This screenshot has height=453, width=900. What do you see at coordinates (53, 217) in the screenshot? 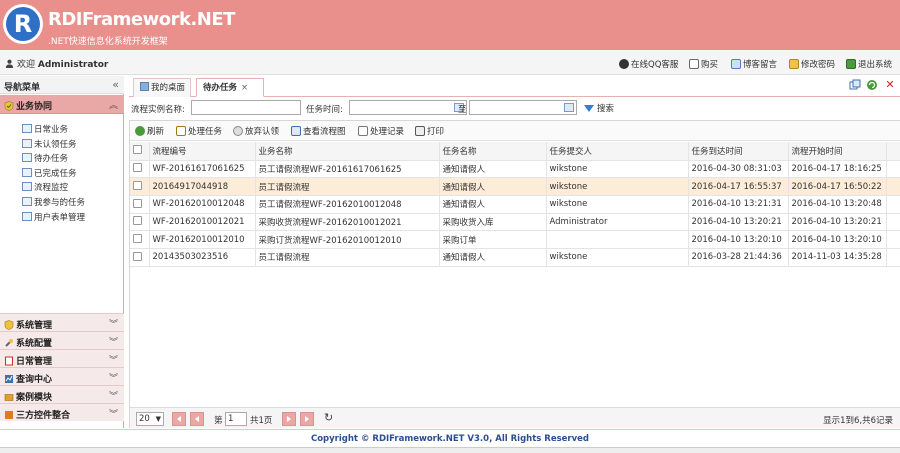
I see `nav-item-user-forms: 用户表单管理` at bounding box center [53, 217].